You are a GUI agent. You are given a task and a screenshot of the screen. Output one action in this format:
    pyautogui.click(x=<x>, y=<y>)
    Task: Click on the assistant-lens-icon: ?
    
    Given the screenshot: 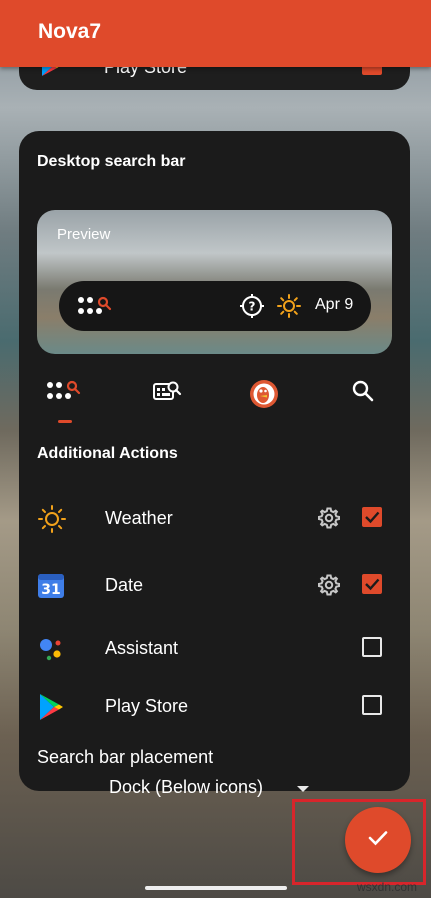 What is the action you would take?
    pyautogui.click(x=252, y=308)
    